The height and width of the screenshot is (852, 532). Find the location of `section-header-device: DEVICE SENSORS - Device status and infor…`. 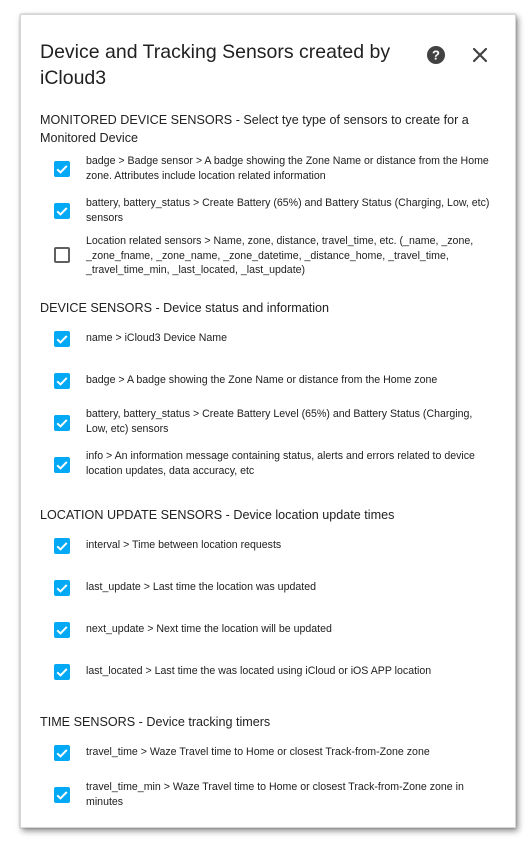

section-header-device: DEVICE SENSORS - Device status and infor… is located at coordinates (185, 308).